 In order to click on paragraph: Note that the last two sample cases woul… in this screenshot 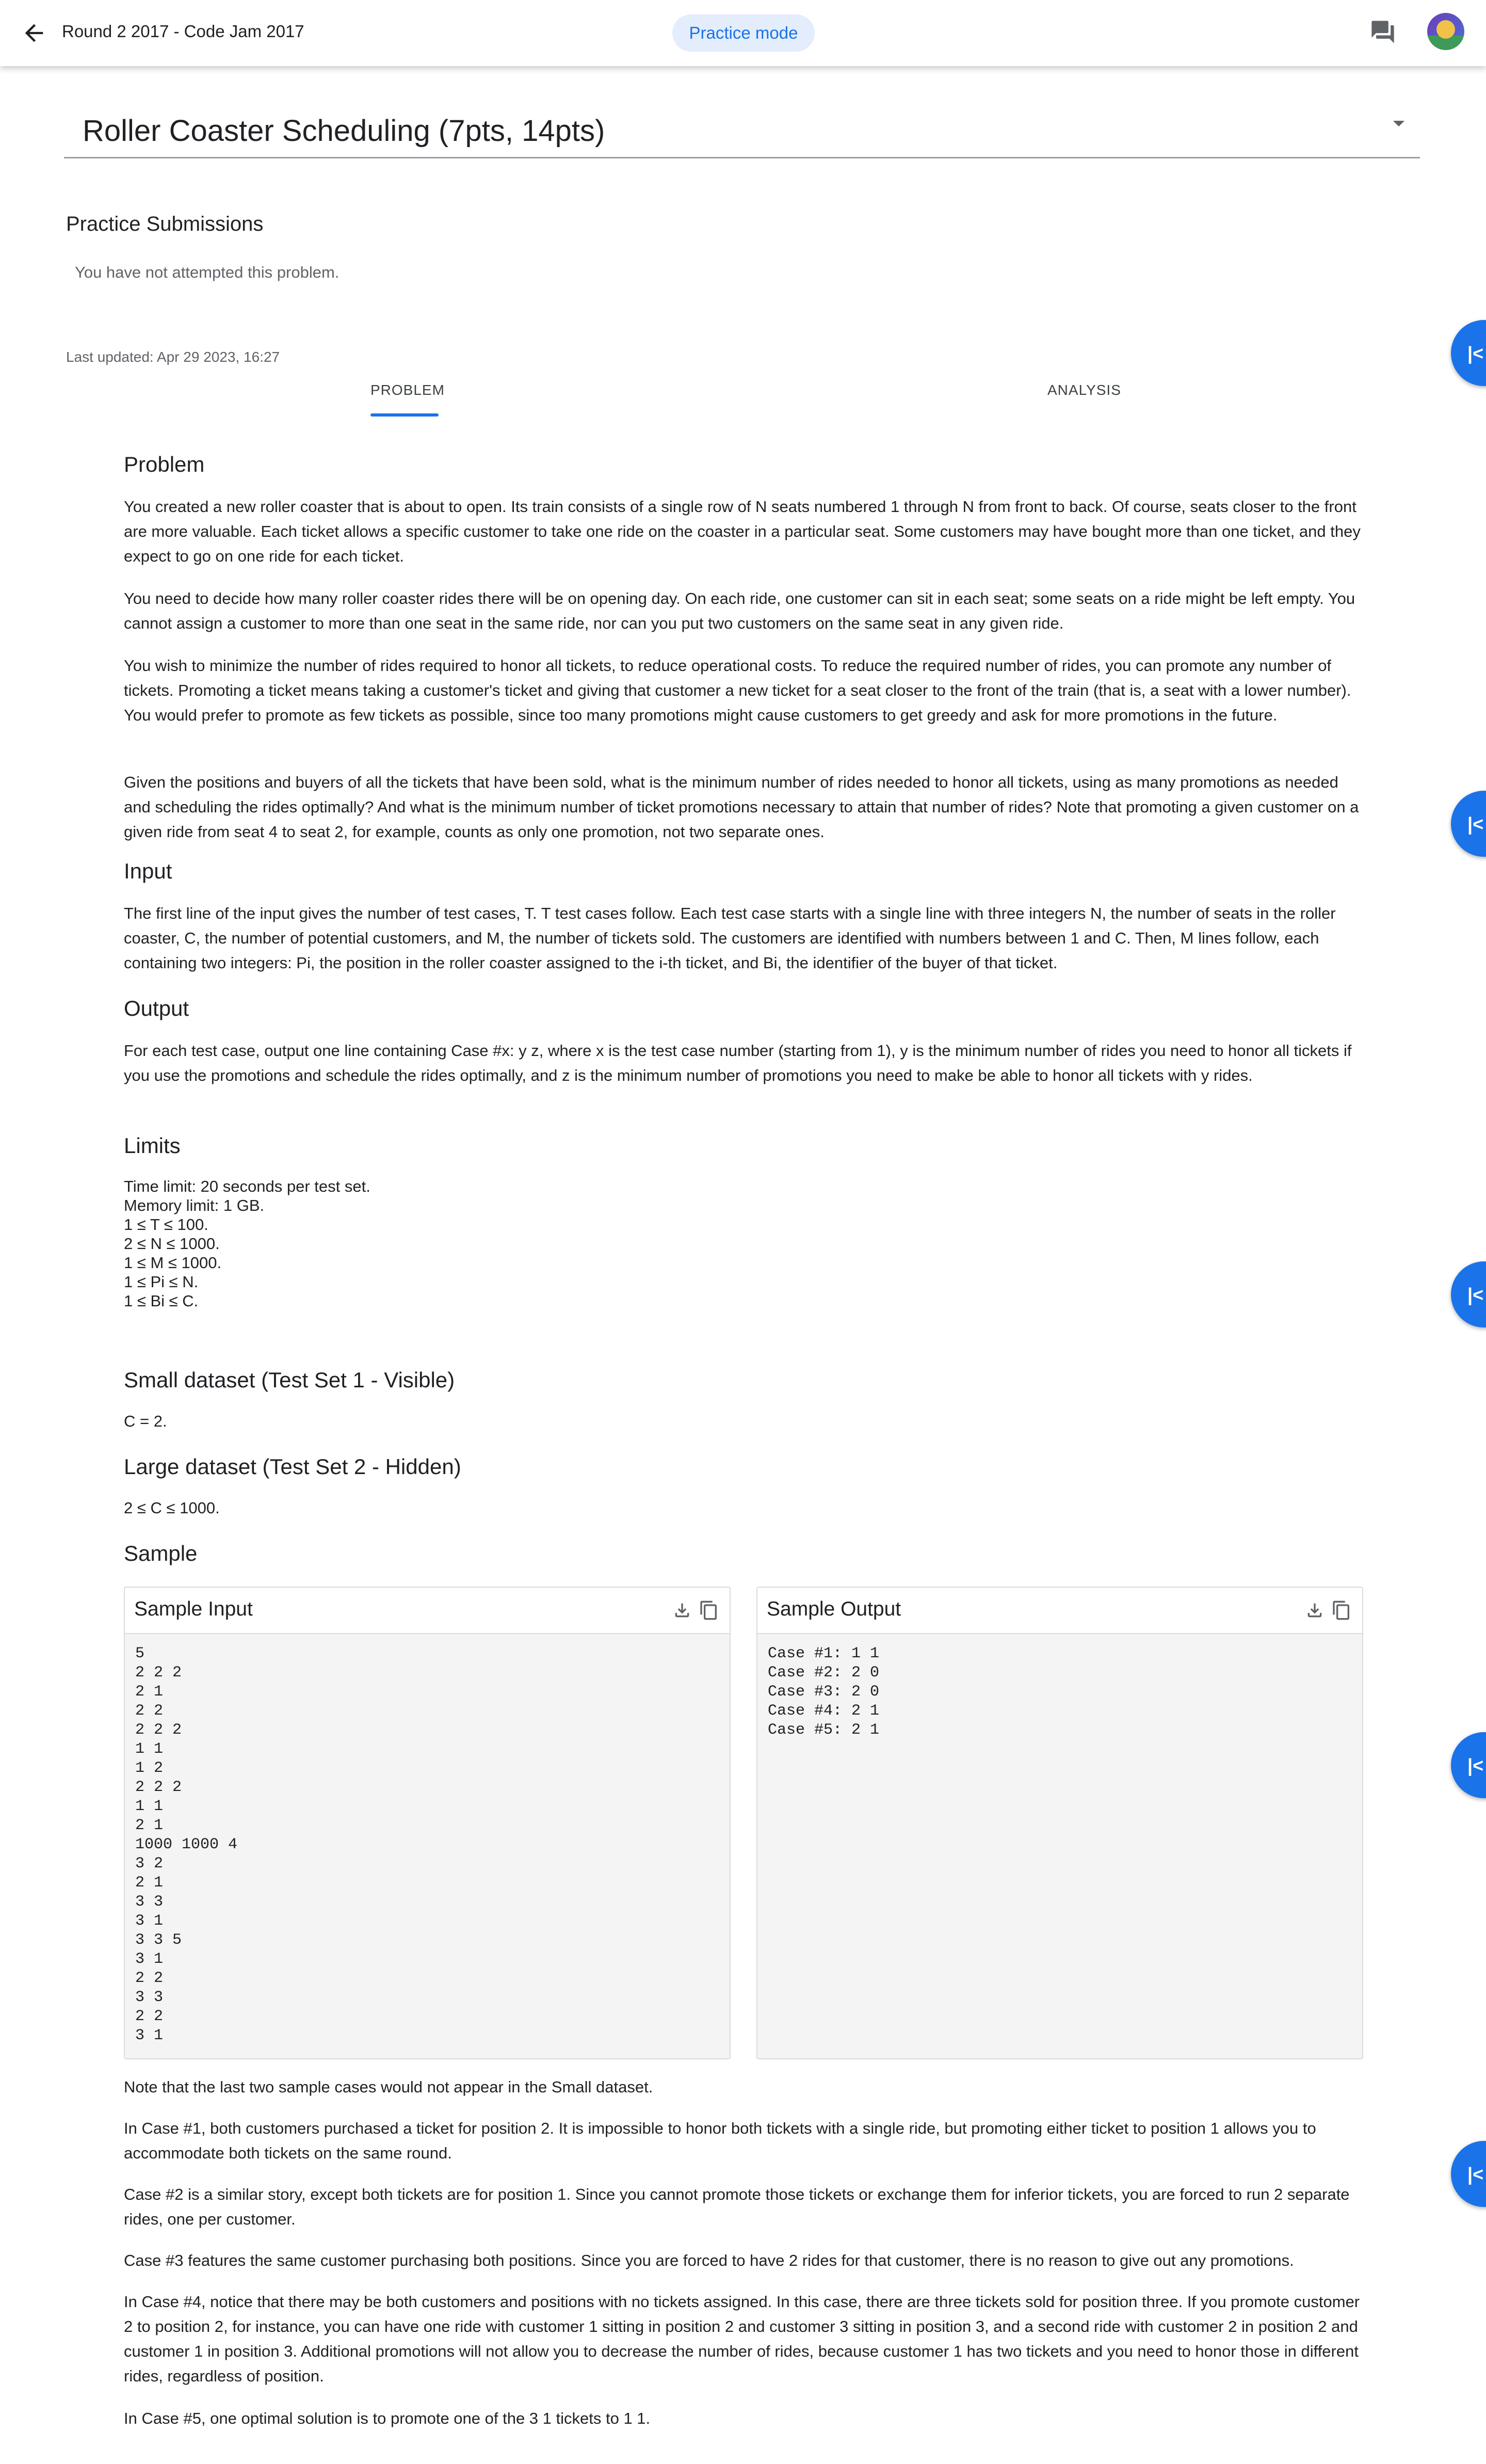, I will do `click(389, 2087)`.